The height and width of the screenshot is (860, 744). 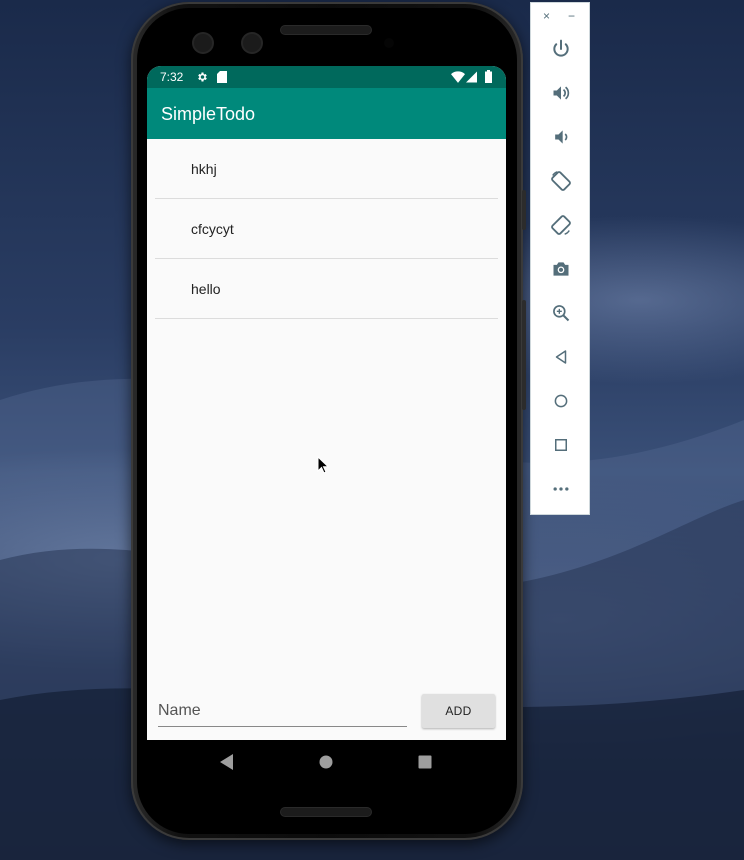 What do you see at coordinates (172, 77) in the screenshot?
I see `status-time: 7:32` at bounding box center [172, 77].